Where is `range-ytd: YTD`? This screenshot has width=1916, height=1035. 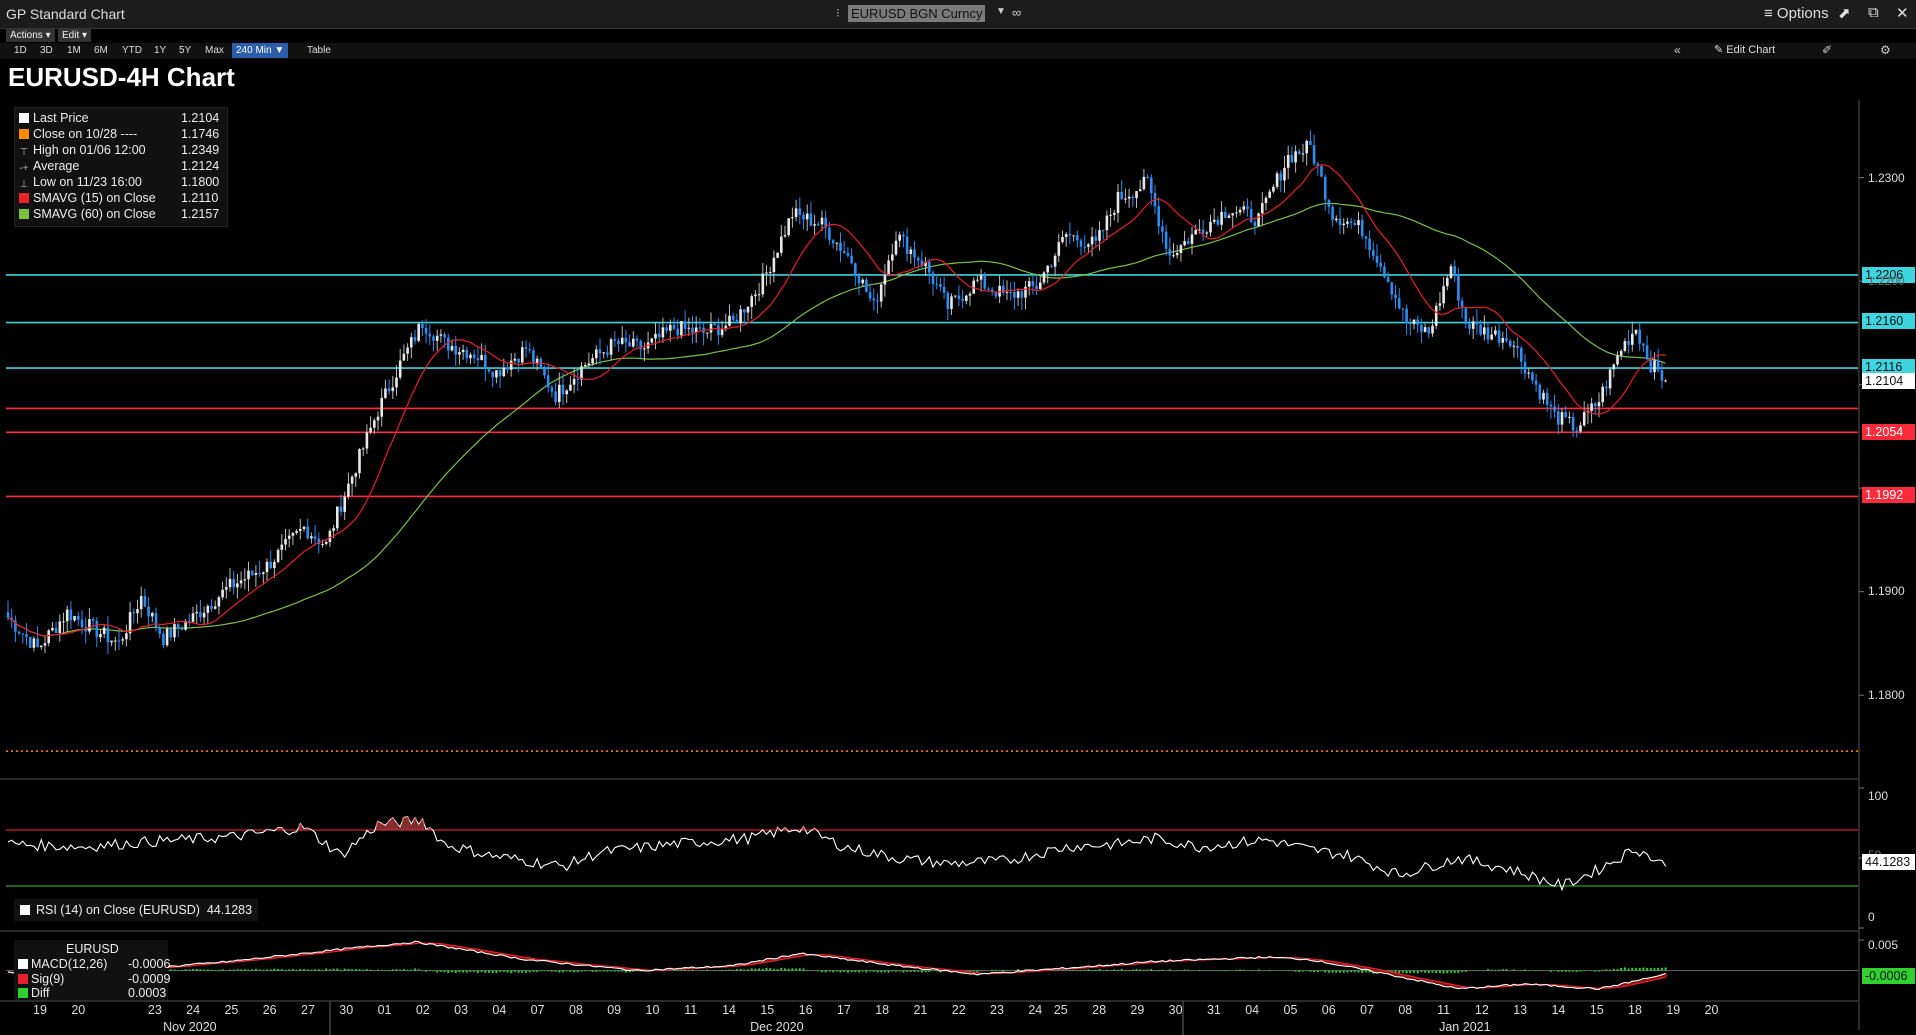 range-ytd: YTD is located at coordinates (132, 50).